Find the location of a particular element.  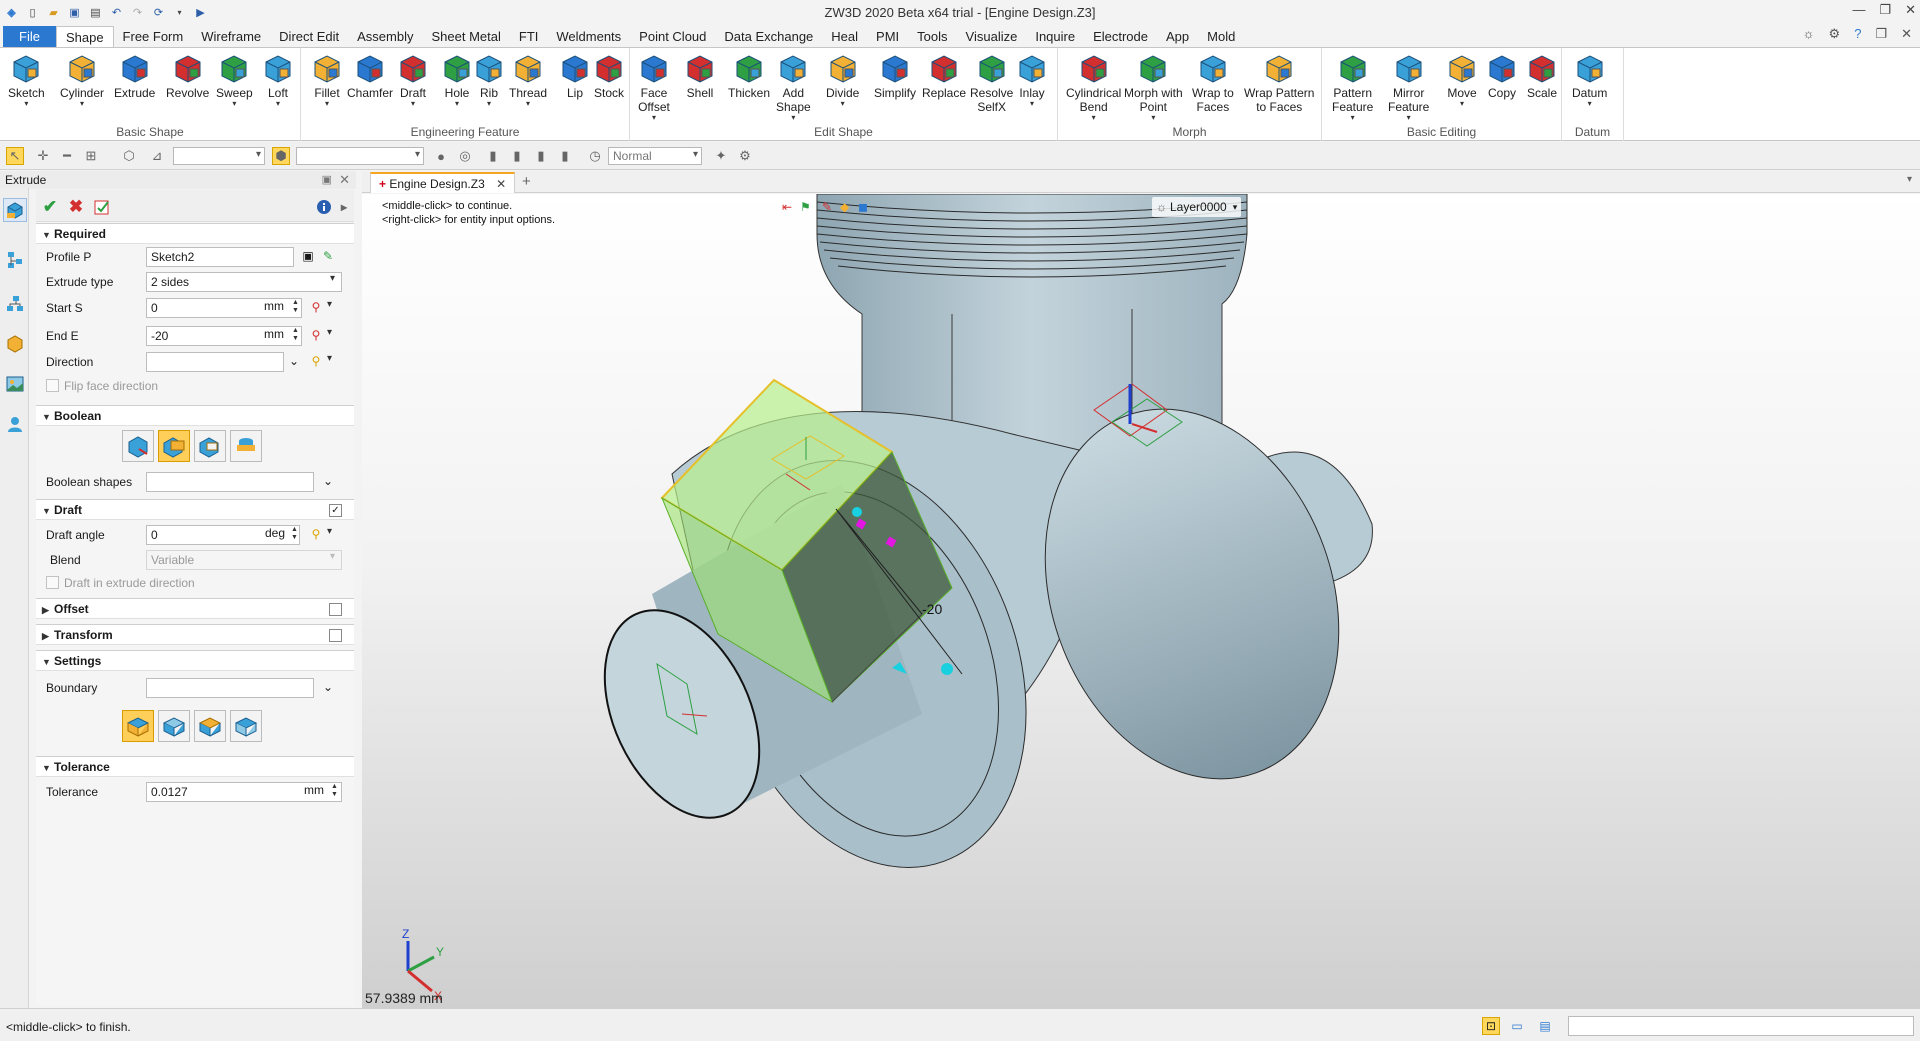

draft-enable-checkbox: ✓ is located at coordinates (335, 510).